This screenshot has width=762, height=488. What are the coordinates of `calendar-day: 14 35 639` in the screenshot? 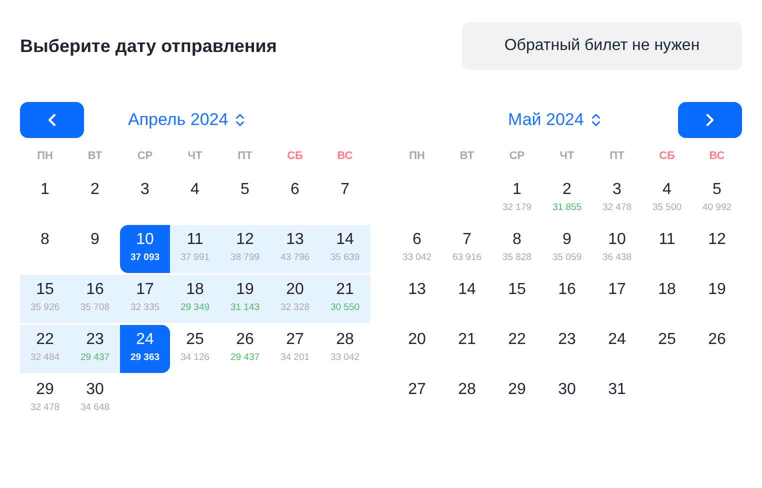 It's located at (345, 248).